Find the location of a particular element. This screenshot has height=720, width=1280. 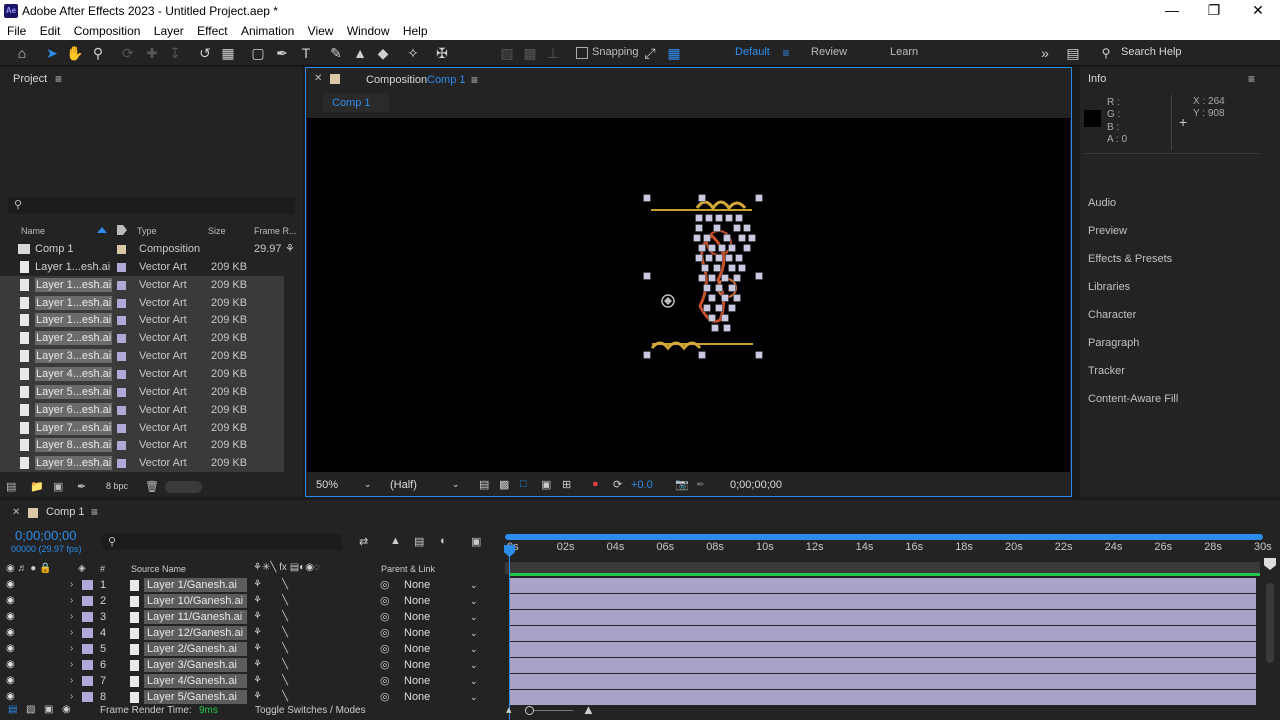

composition-name-link: Comp 1 is located at coordinates (446, 80).